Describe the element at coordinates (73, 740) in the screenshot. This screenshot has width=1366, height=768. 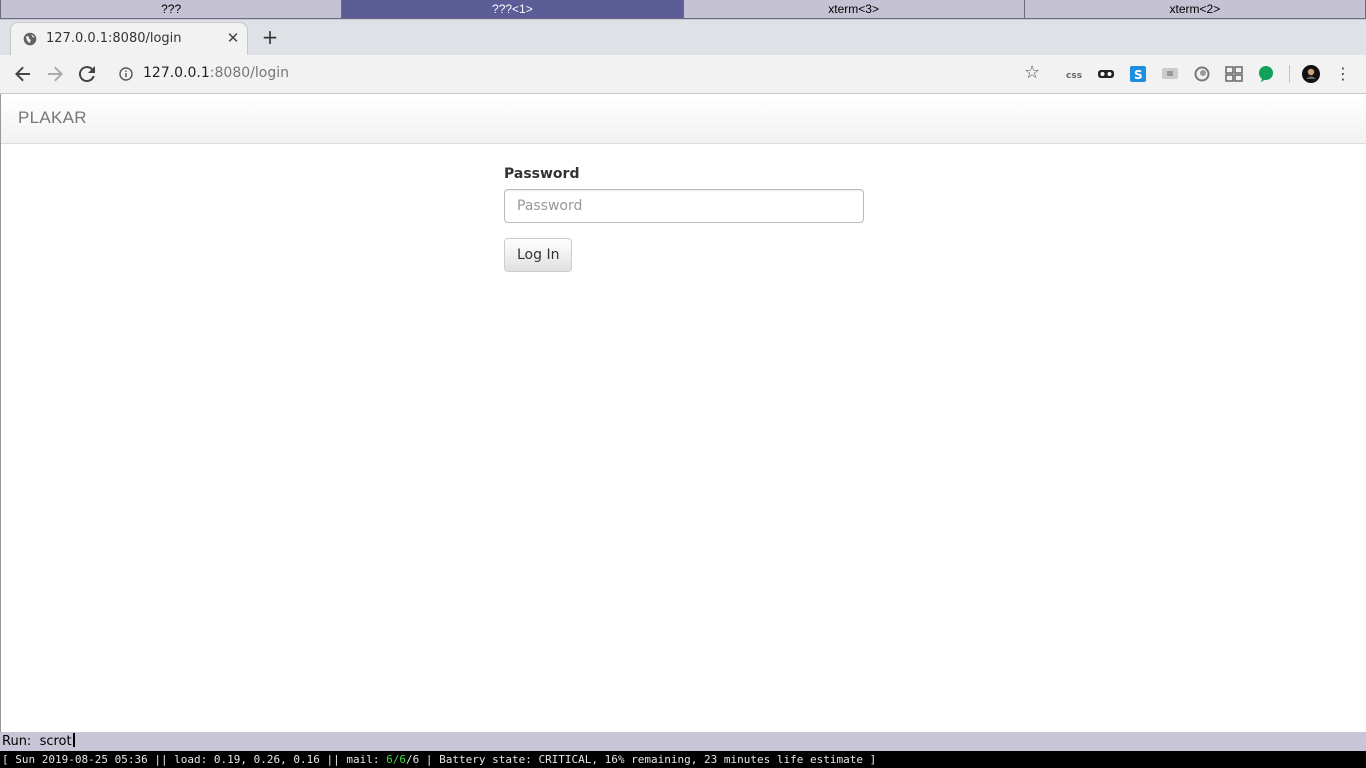
I see `text-cursor` at that location.